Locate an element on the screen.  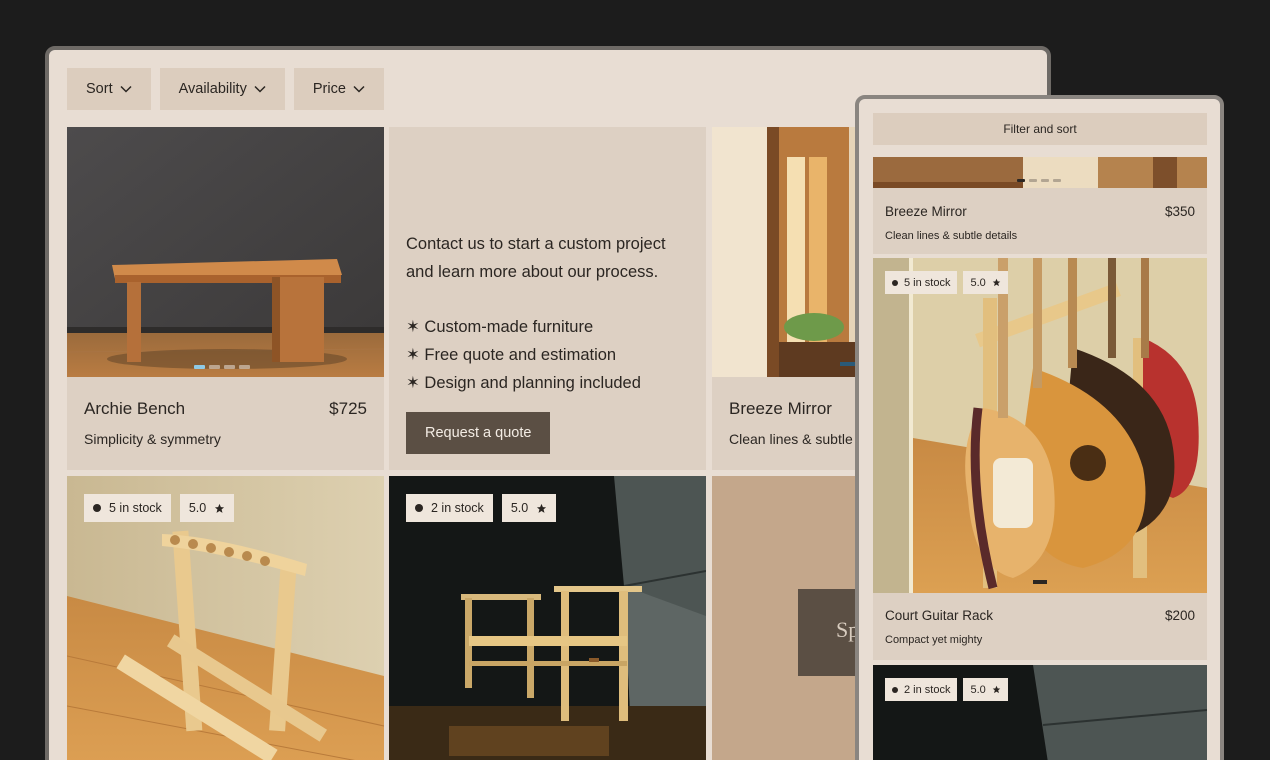
promo-bullet: ✶ Design and planning included is located at coordinates (523, 383).